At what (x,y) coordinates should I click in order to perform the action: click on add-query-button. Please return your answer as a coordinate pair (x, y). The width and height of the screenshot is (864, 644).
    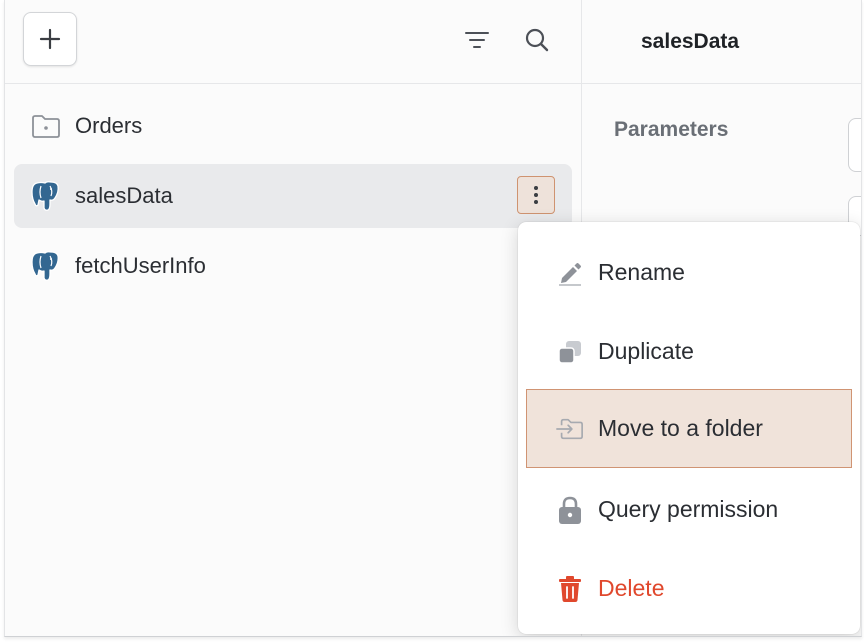
    Looking at the image, I should click on (50, 39).